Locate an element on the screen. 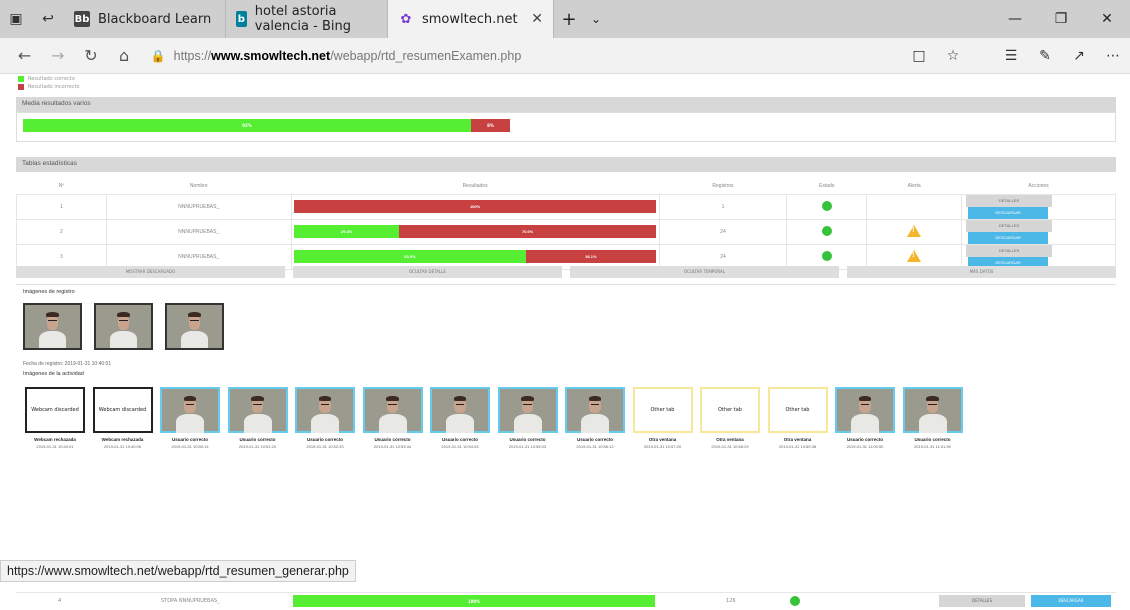 The height and width of the screenshot is (610, 1130). incorrect-segment: 36.1% is located at coordinates (591, 256).